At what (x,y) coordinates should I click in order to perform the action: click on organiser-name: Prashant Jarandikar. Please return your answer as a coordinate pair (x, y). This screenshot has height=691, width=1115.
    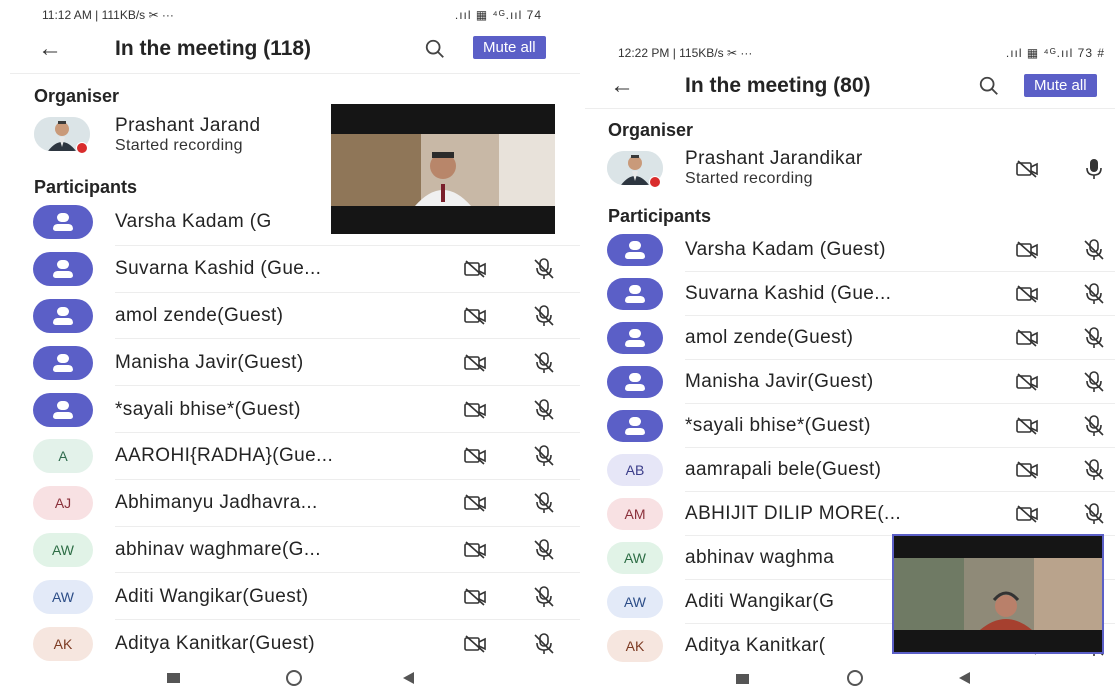
    Looking at the image, I should click on (774, 158).